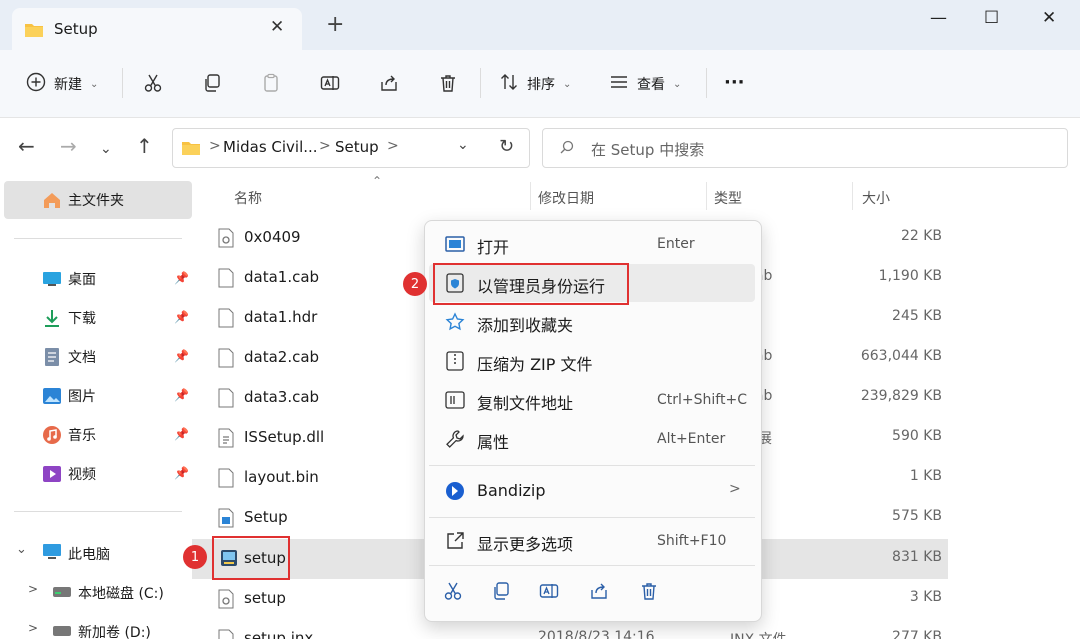 Image resolution: width=1080 pixels, height=639 pixels. What do you see at coordinates (805, 148) in the screenshot?
I see `search-box: 在 Setup 中搜索` at bounding box center [805, 148].